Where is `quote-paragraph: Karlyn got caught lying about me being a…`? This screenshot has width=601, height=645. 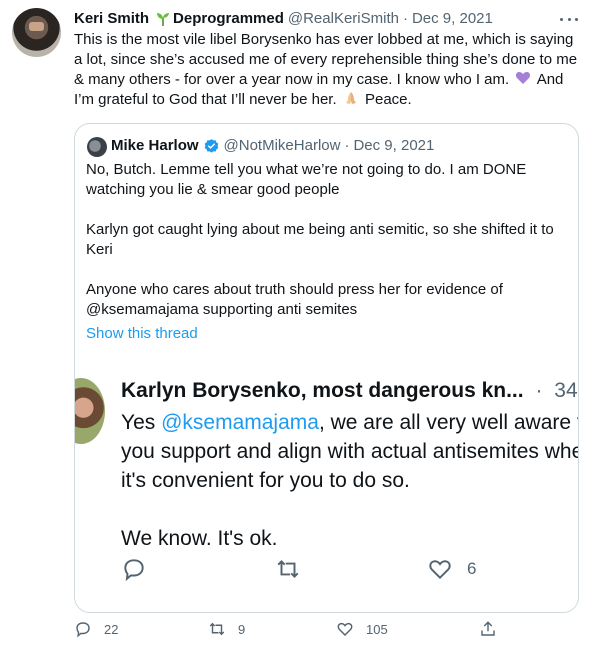
quote-paragraph: Karlyn got caught lying about me being a… is located at coordinates (320, 239).